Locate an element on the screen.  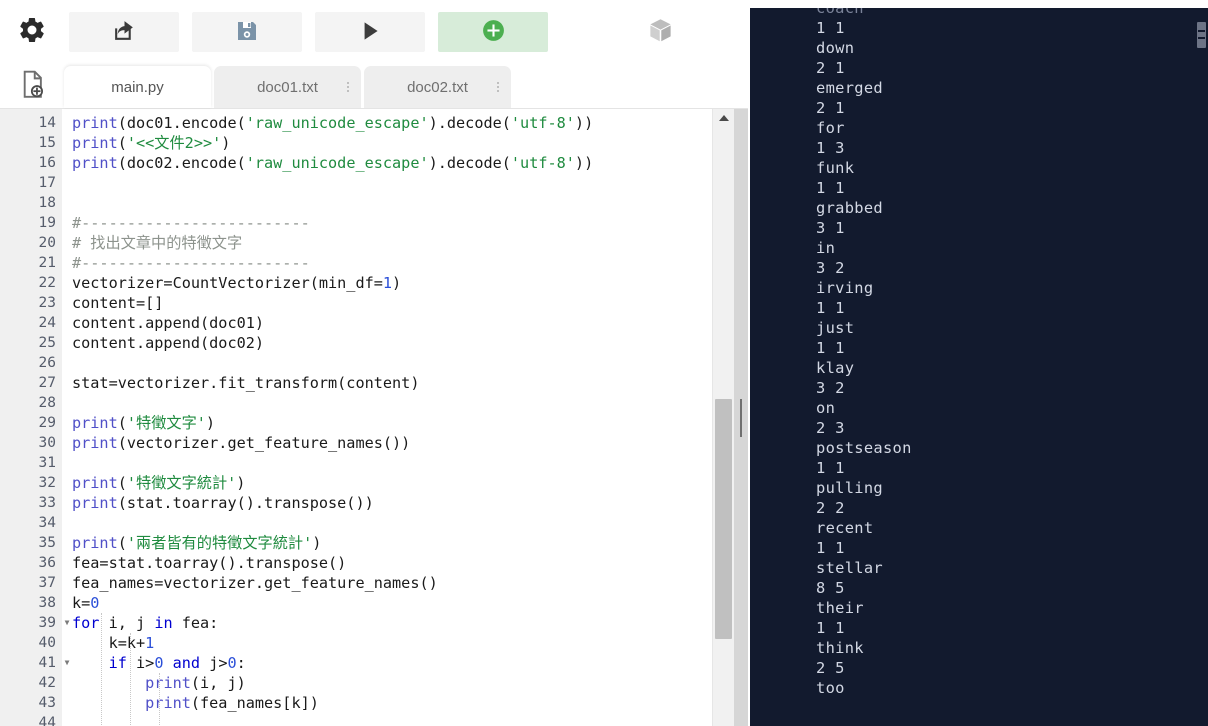
line-number: 19 is located at coordinates (47, 223).